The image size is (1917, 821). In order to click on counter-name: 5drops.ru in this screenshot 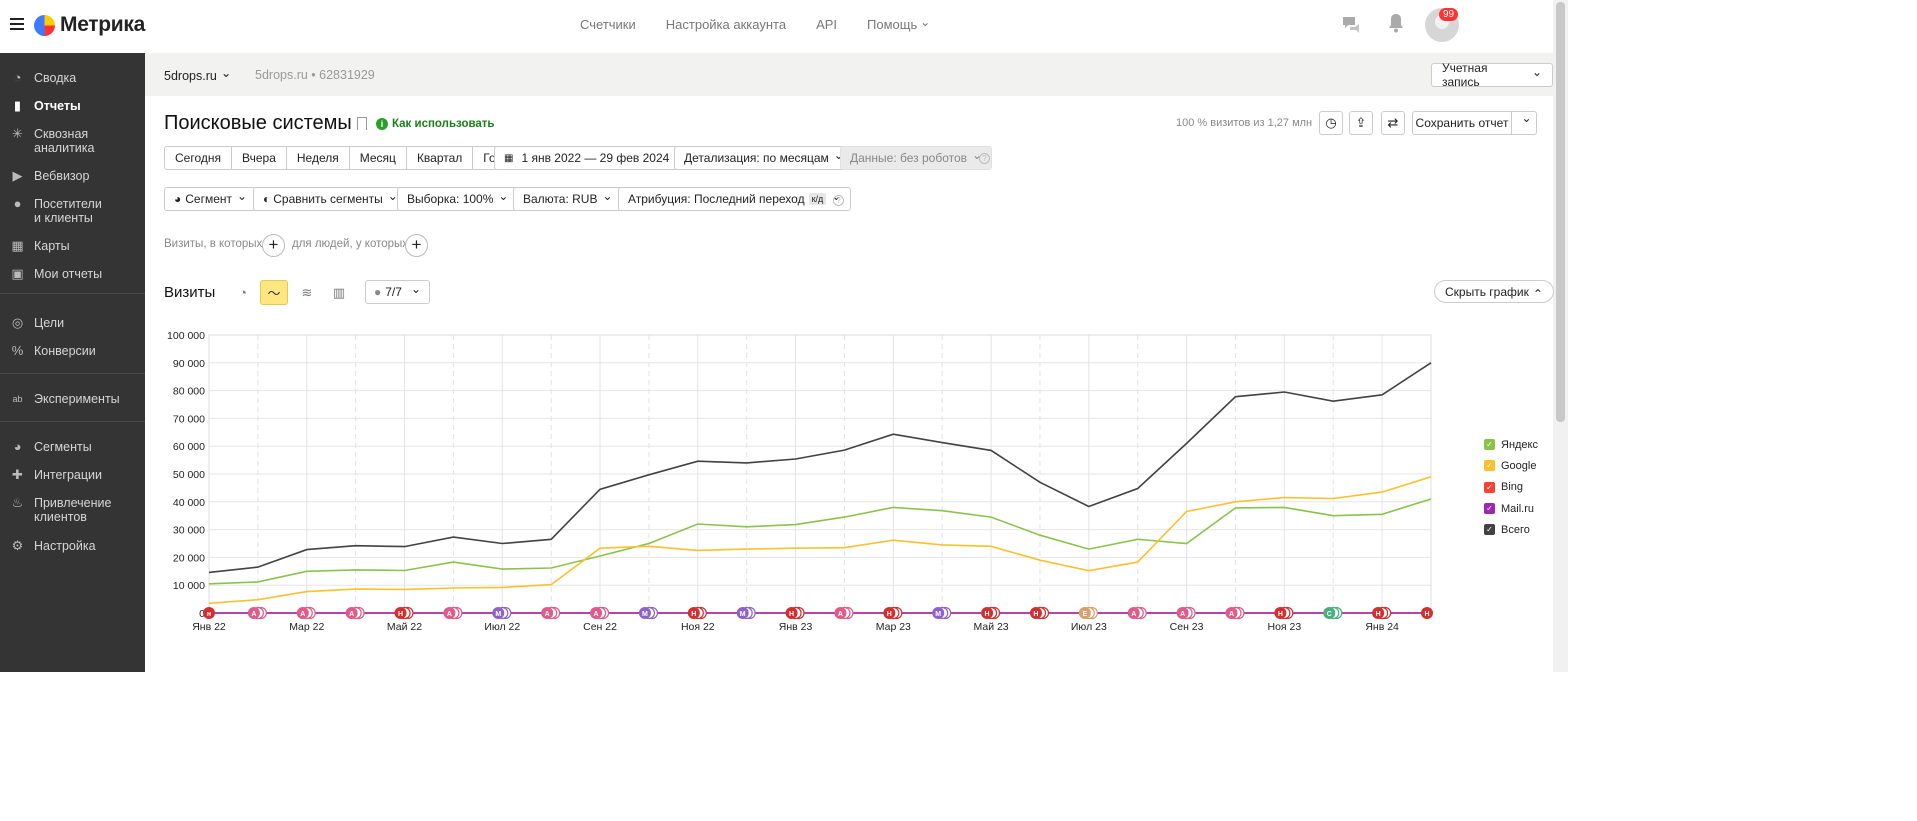, I will do `click(281, 75)`.